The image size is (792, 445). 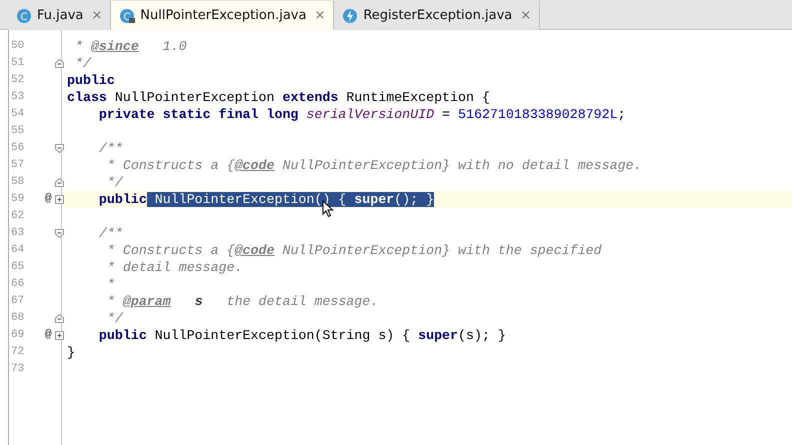 What do you see at coordinates (18, 267) in the screenshot?
I see `line-number: 65` at bounding box center [18, 267].